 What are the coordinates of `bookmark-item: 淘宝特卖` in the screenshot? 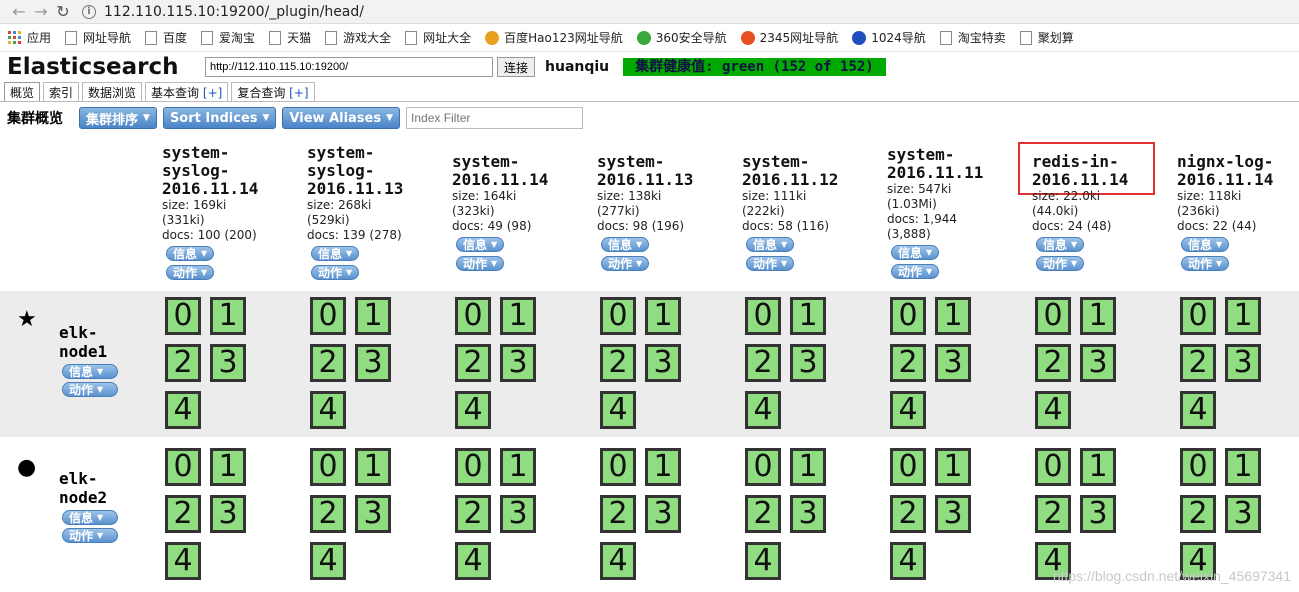 It's located at (972, 37).